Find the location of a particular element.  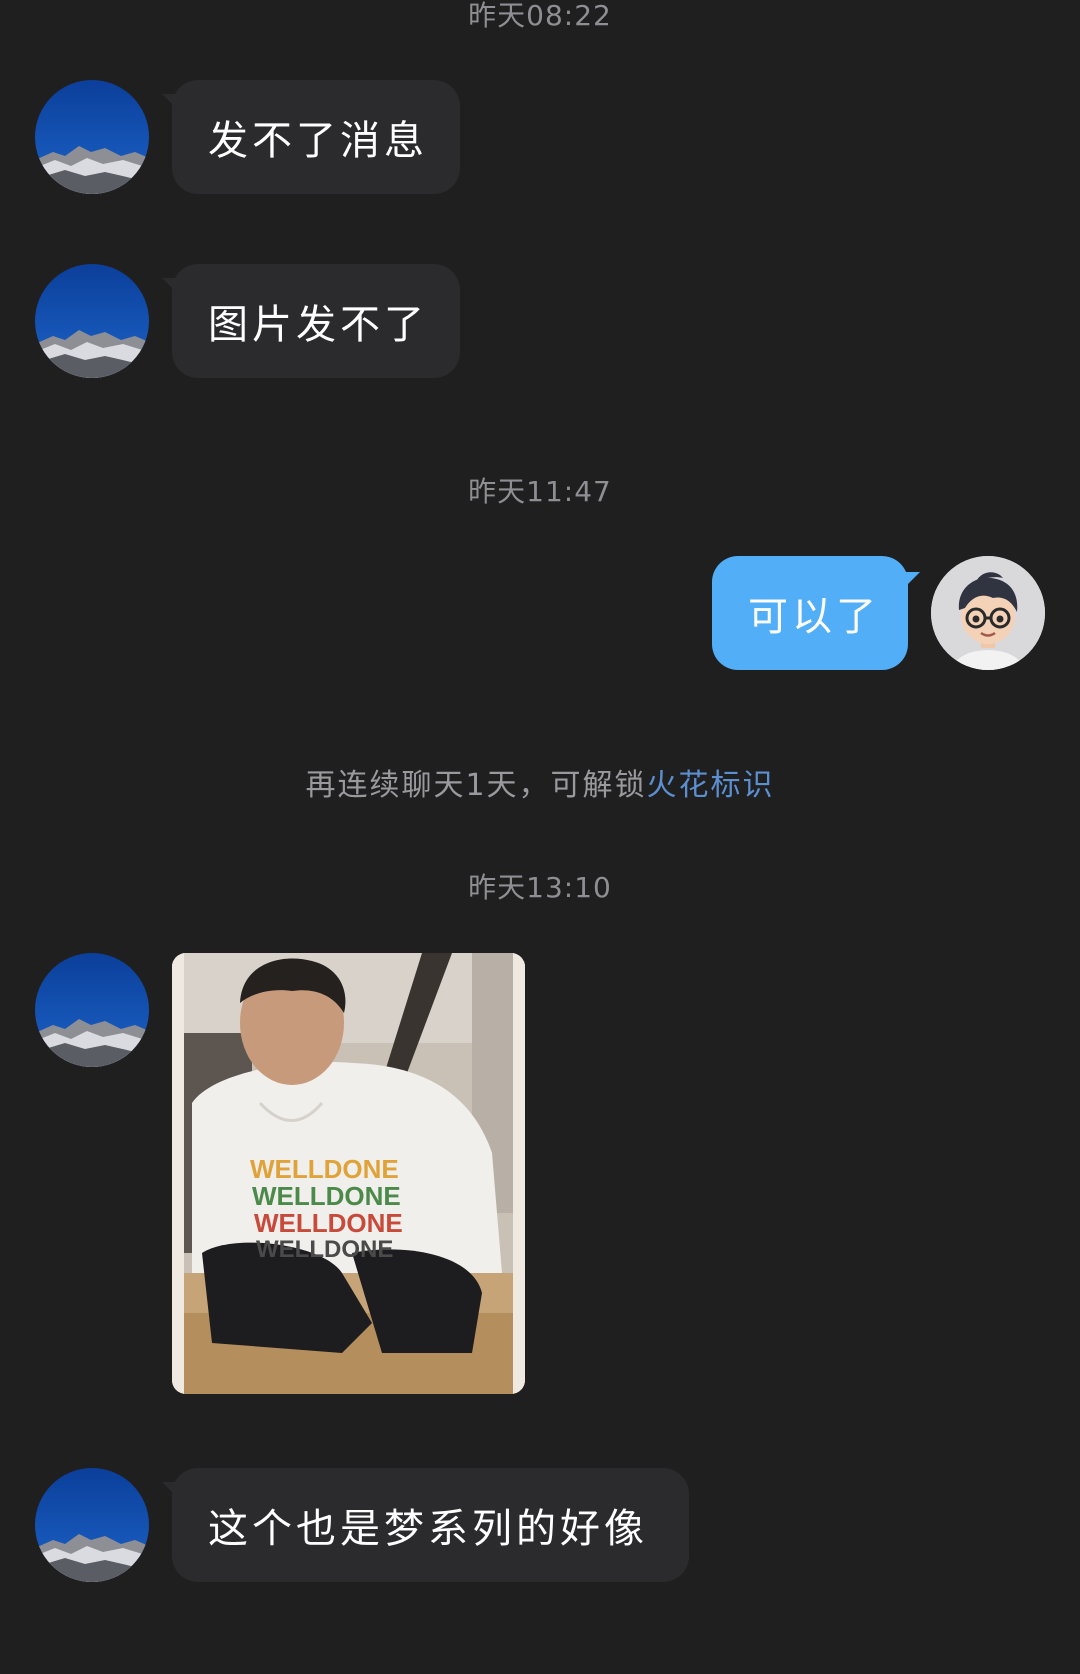

notice-text: 再连续聊天1天，可解锁 is located at coordinates (476, 785).